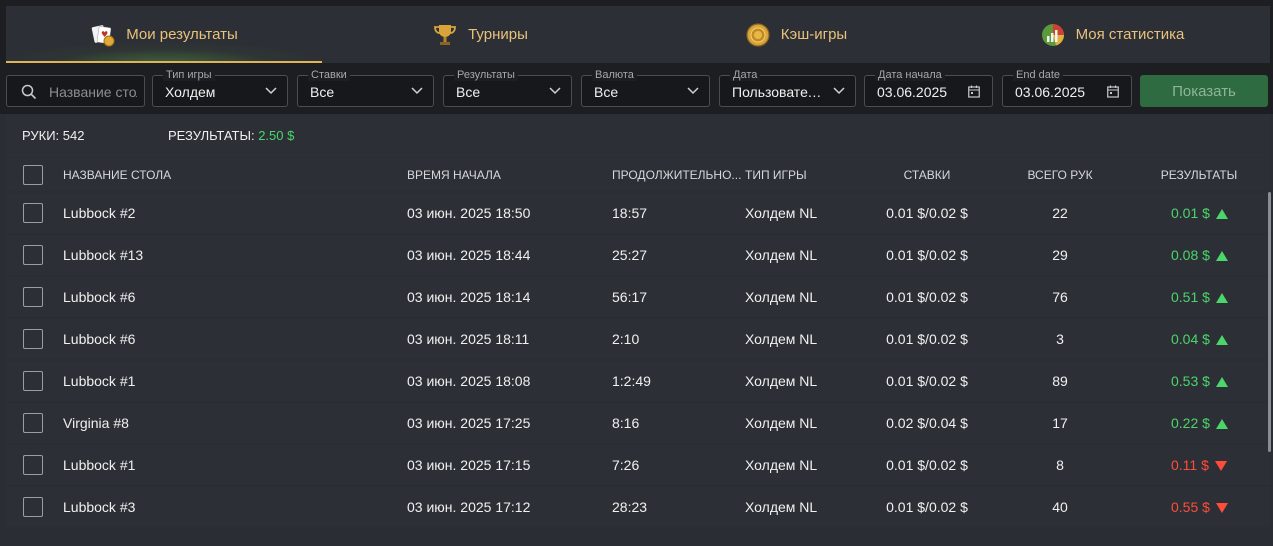 The height and width of the screenshot is (546, 1273). I want to click on row-duration: 28:23, so click(630, 507).